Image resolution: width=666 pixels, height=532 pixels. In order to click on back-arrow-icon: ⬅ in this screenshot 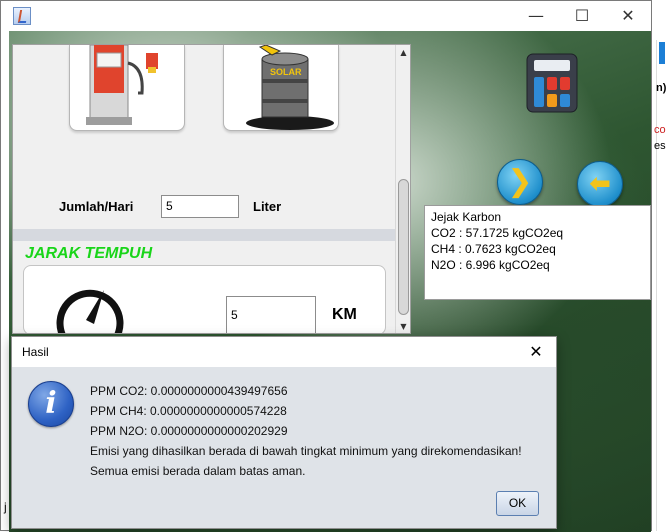, I will do `click(600, 184)`.